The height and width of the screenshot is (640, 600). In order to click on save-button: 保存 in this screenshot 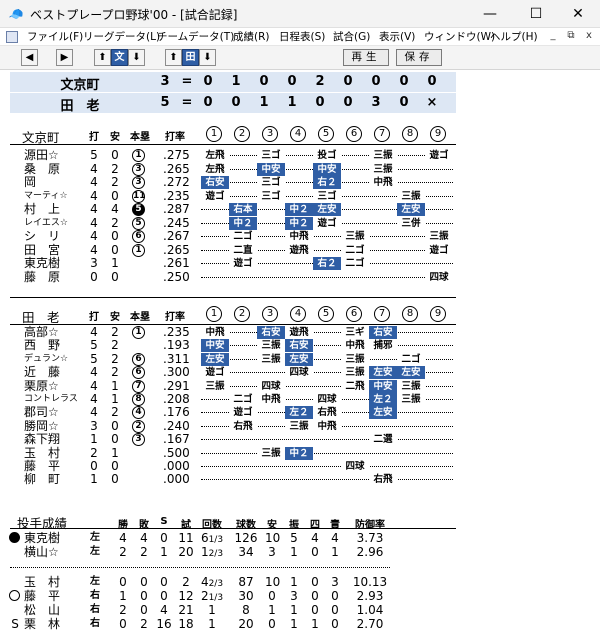, I will do `click(419, 57)`.